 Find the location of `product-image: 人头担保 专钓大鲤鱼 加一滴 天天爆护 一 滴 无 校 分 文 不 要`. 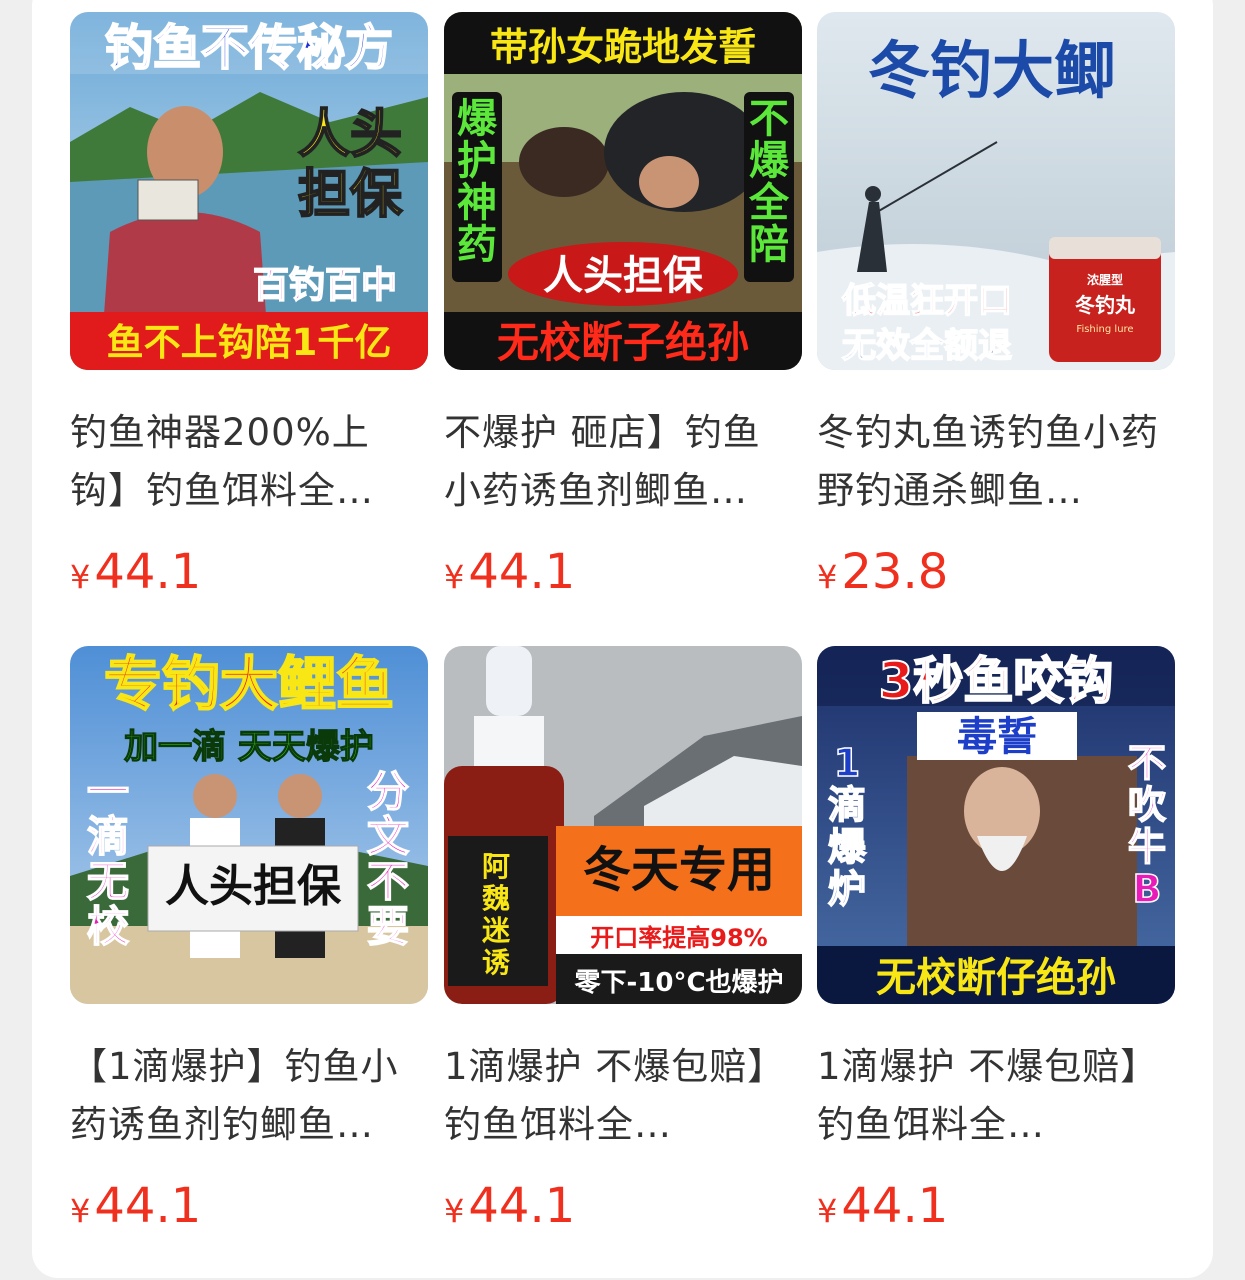

product-image: 人头担保 专钓大鲤鱼 加一滴 天天爆护 一 滴 无 校 分 文 不 要 is located at coordinates (249, 825).